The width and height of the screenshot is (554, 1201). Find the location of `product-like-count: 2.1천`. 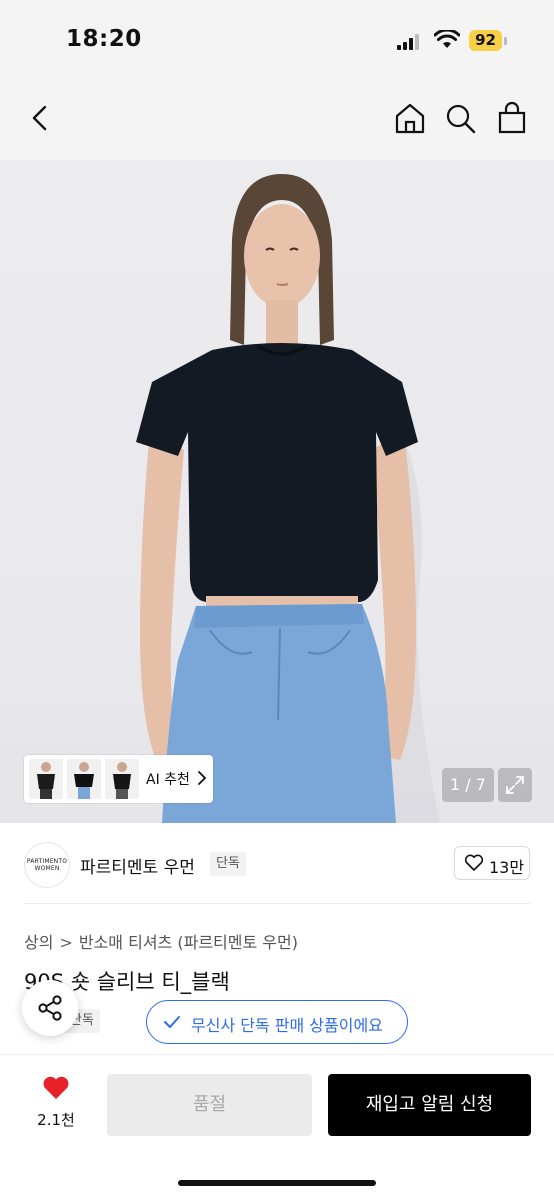

product-like-count: 2.1천 is located at coordinates (56, 1120).